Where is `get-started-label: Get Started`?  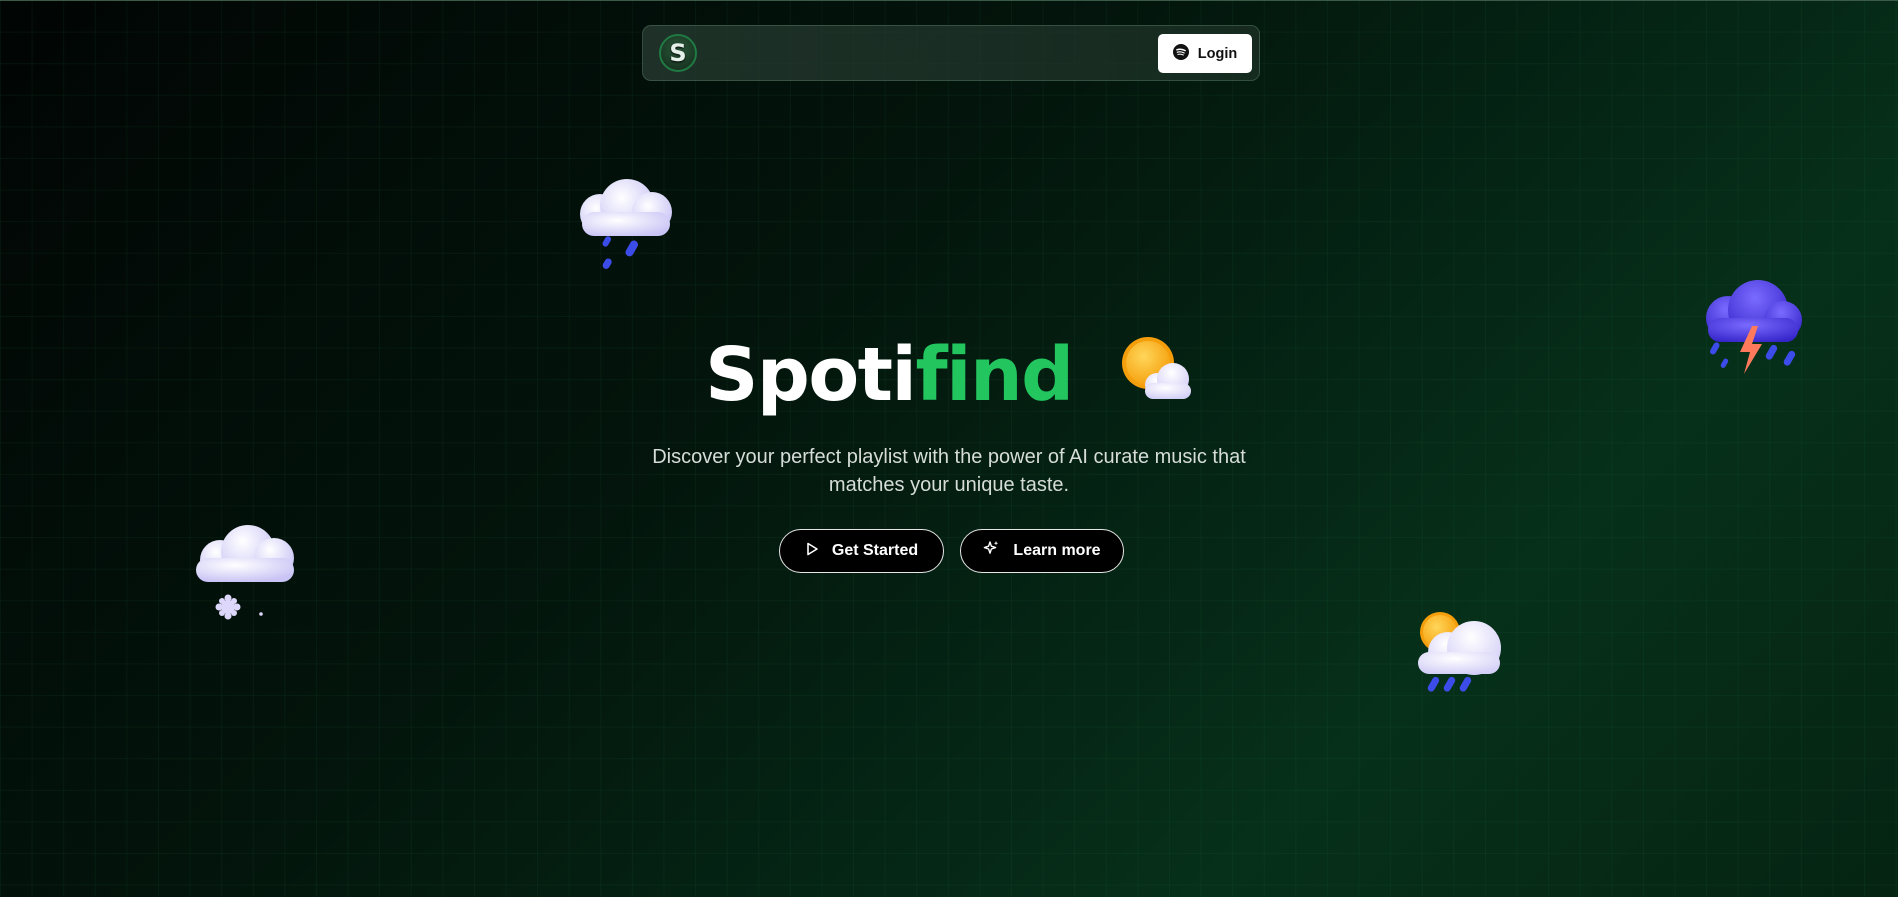
get-started-label: Get Started is located at coordinates (875, 550).